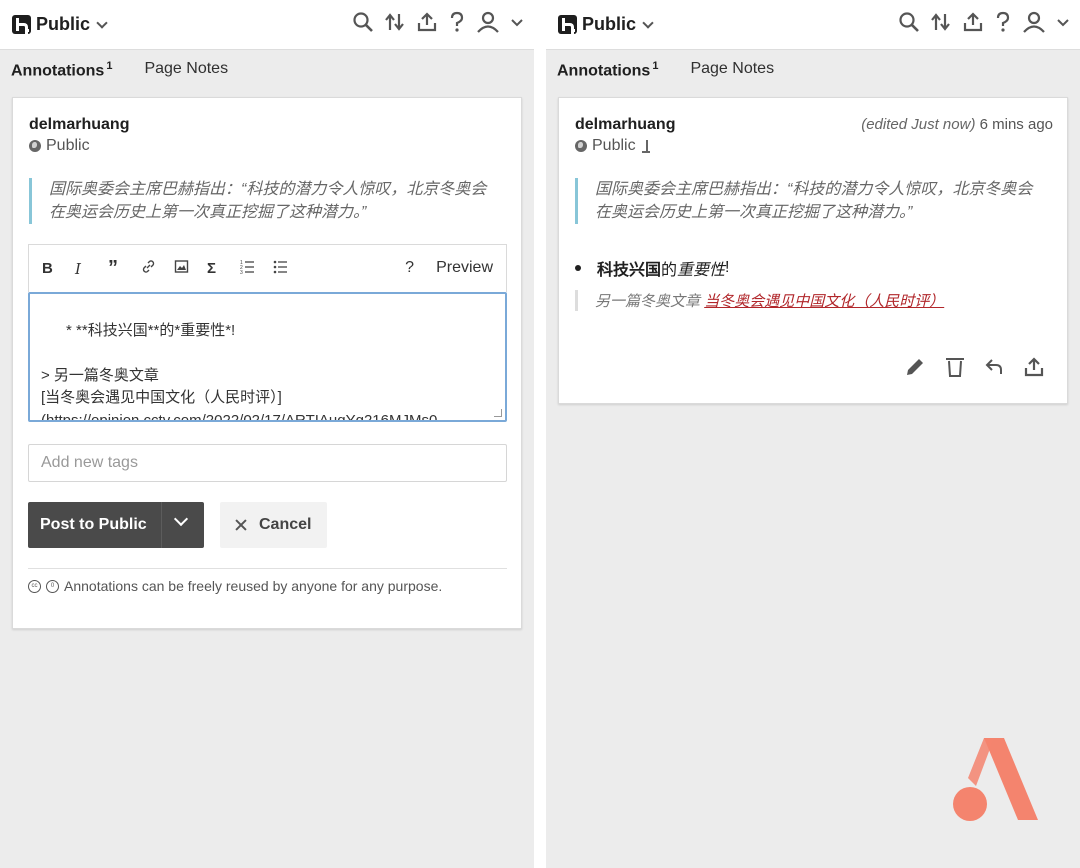 Image resolution: width=1080 pixels, height=868 pixels. Describe the element at coordinates (629, 270) in the screenshot. I see `bullet-bold-text: 科技兴国` at that location.